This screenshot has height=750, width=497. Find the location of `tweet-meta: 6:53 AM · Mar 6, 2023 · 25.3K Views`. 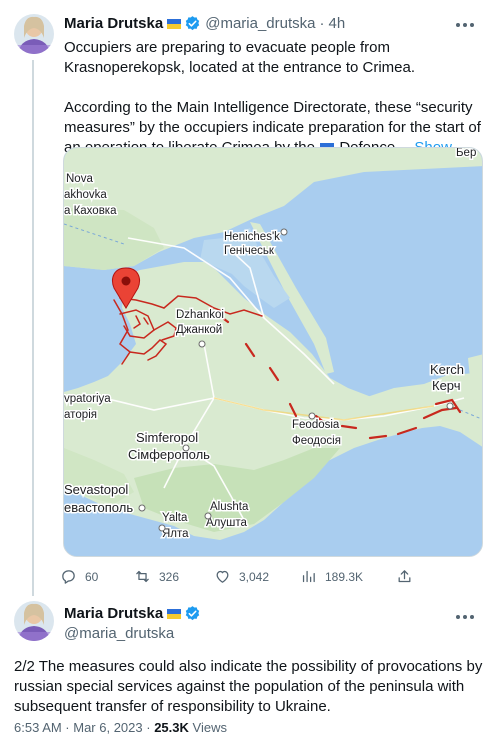

tweet-meta: 6:53 AM · Mar 6, 2023 · 25.3K Views is located at coordinates (120, 727).